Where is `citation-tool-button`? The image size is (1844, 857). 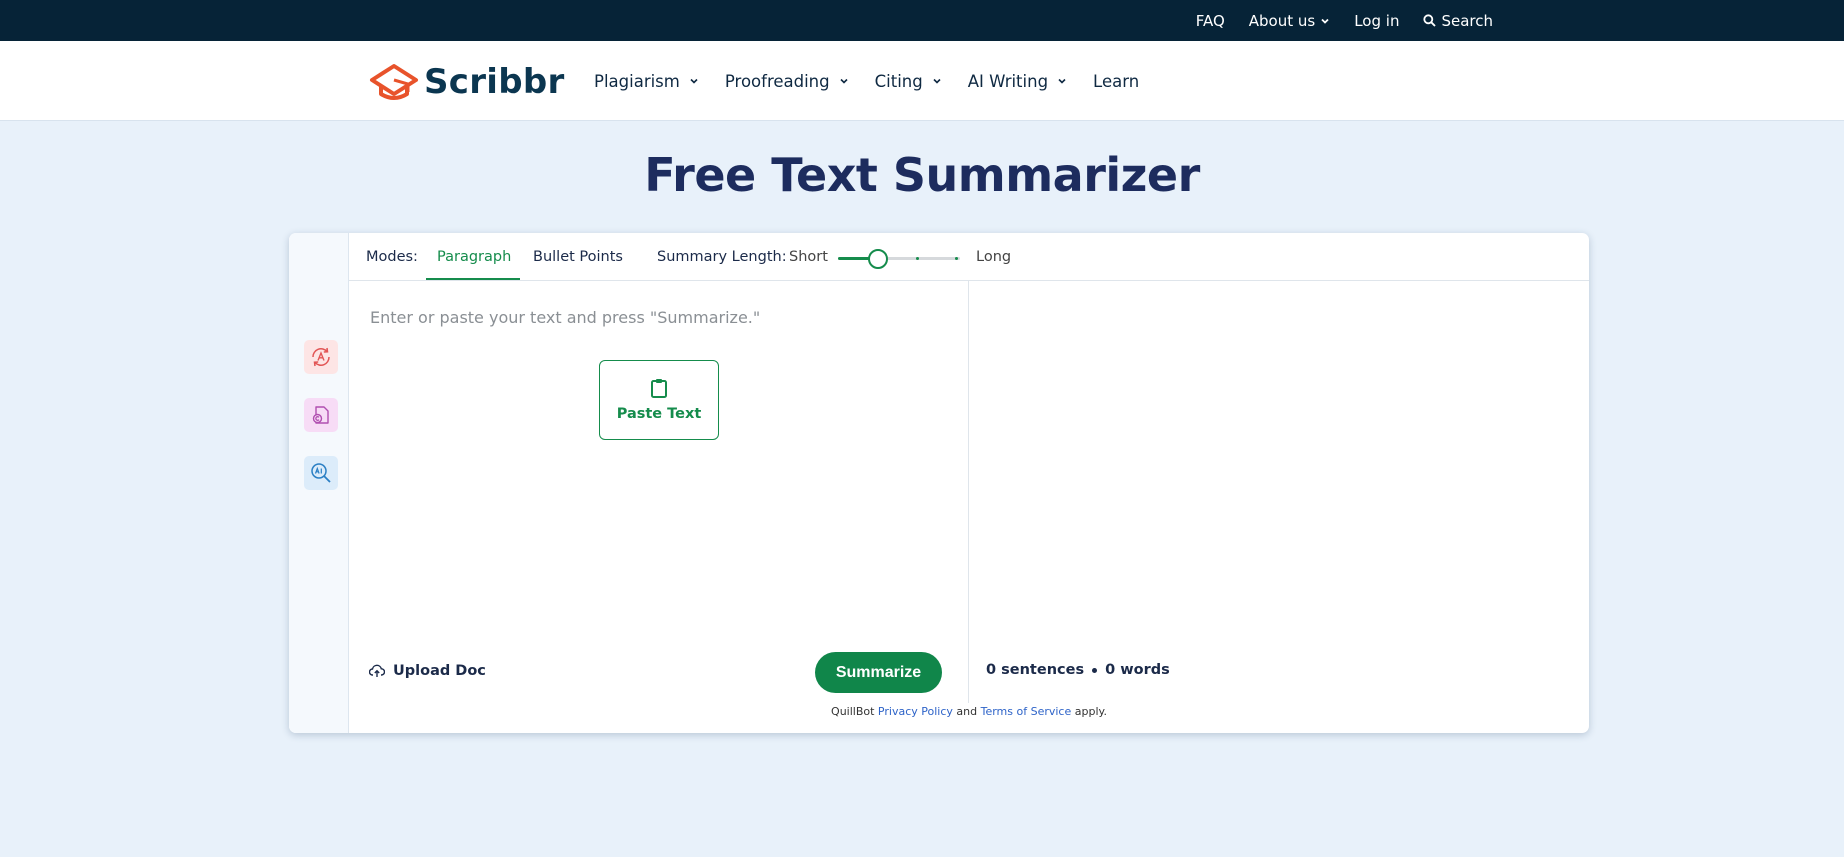 citation-tool-button is located at coordinates (321, 415).